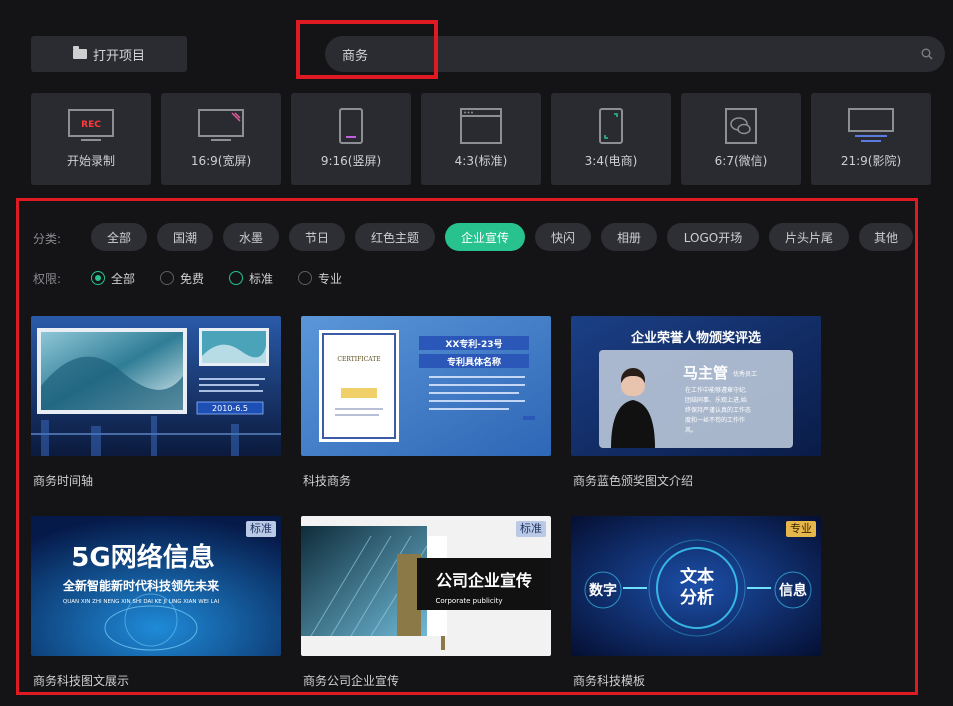 The height and width of the screenshot is (706, 953). What do you see at coordinates (563, 237) in the screenshot?
I see `category-chip-flash: 快闪` at bounding box center [563, 237].